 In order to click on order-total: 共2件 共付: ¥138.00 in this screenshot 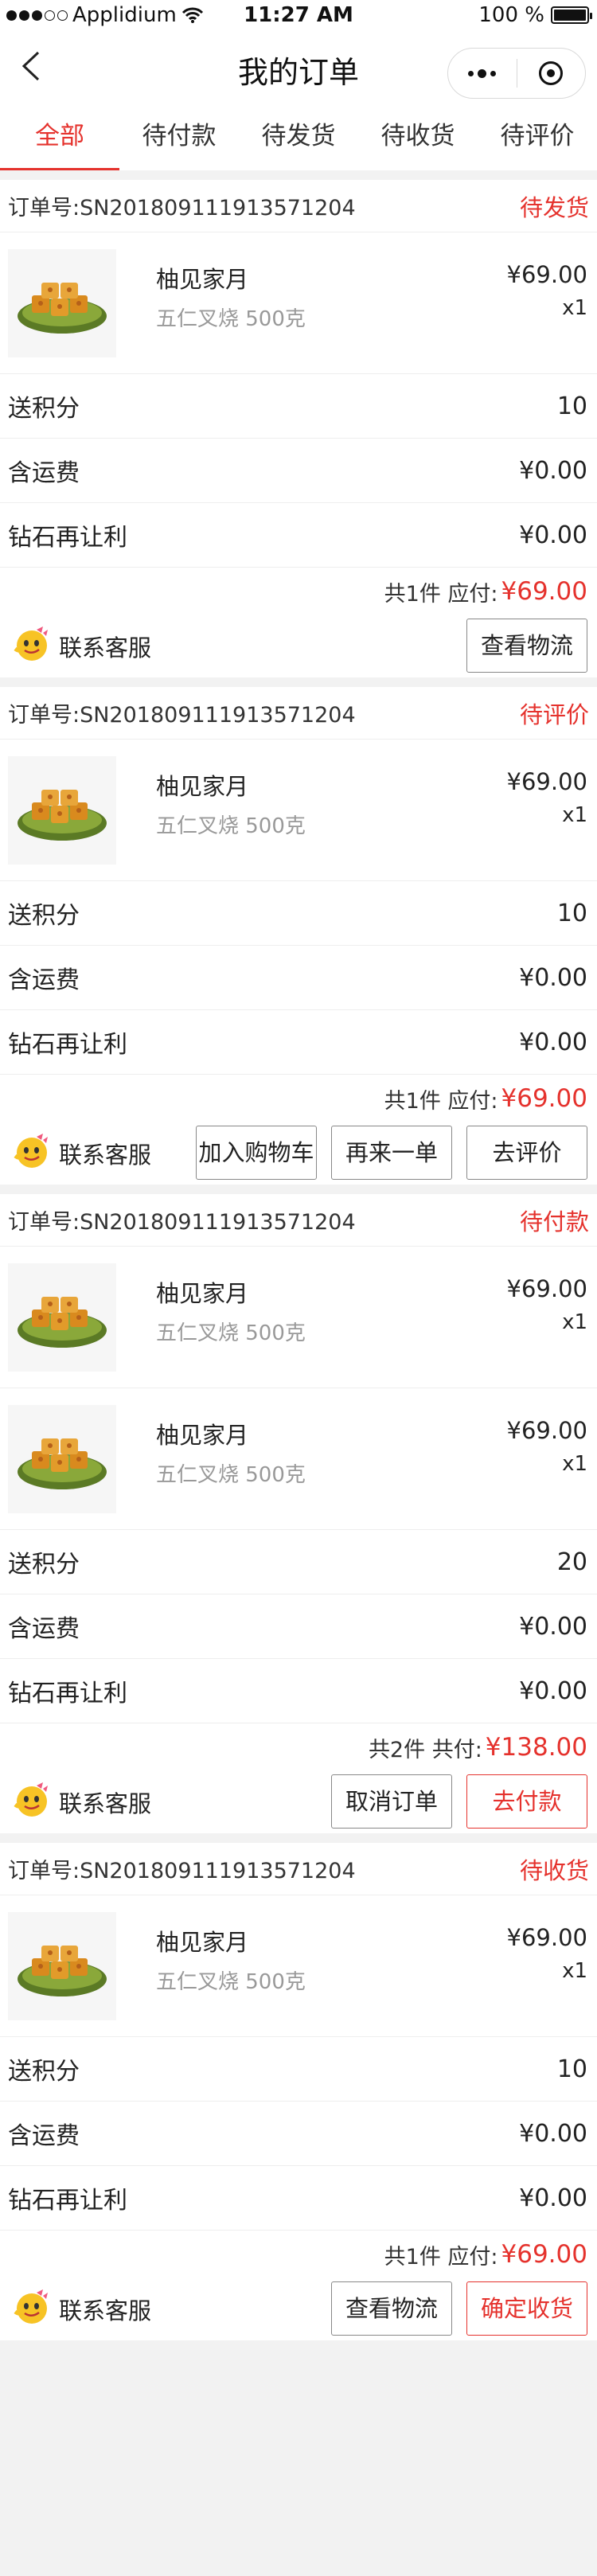, I will do `click(299, 1747)`.